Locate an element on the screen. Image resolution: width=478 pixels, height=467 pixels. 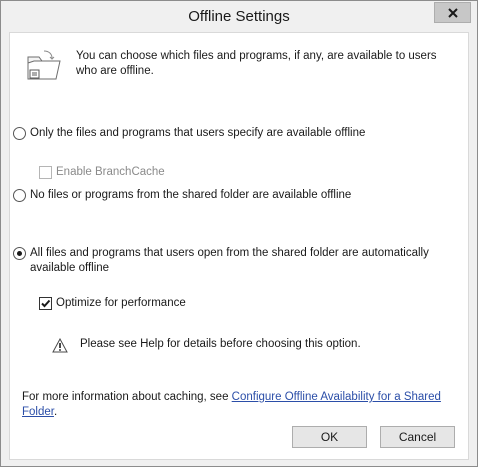
optimize-checkbox is located at coordinates (45, 303).